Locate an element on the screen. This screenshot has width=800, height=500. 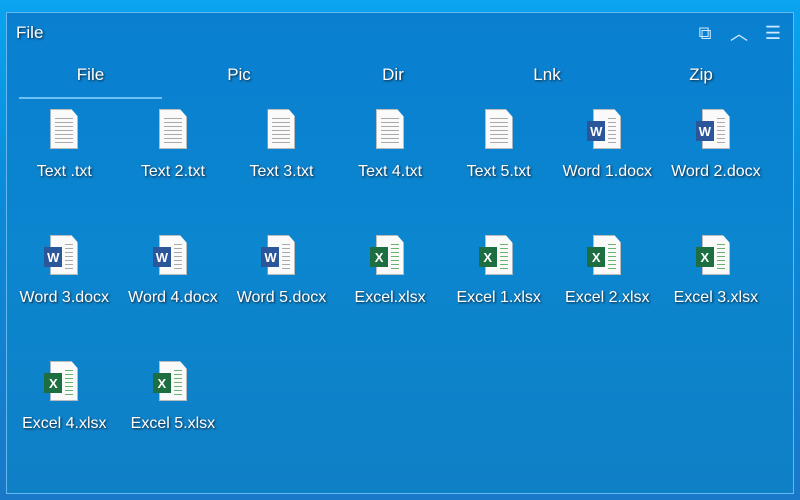
tab-dir: Dir is located at coordinates (393, 82).